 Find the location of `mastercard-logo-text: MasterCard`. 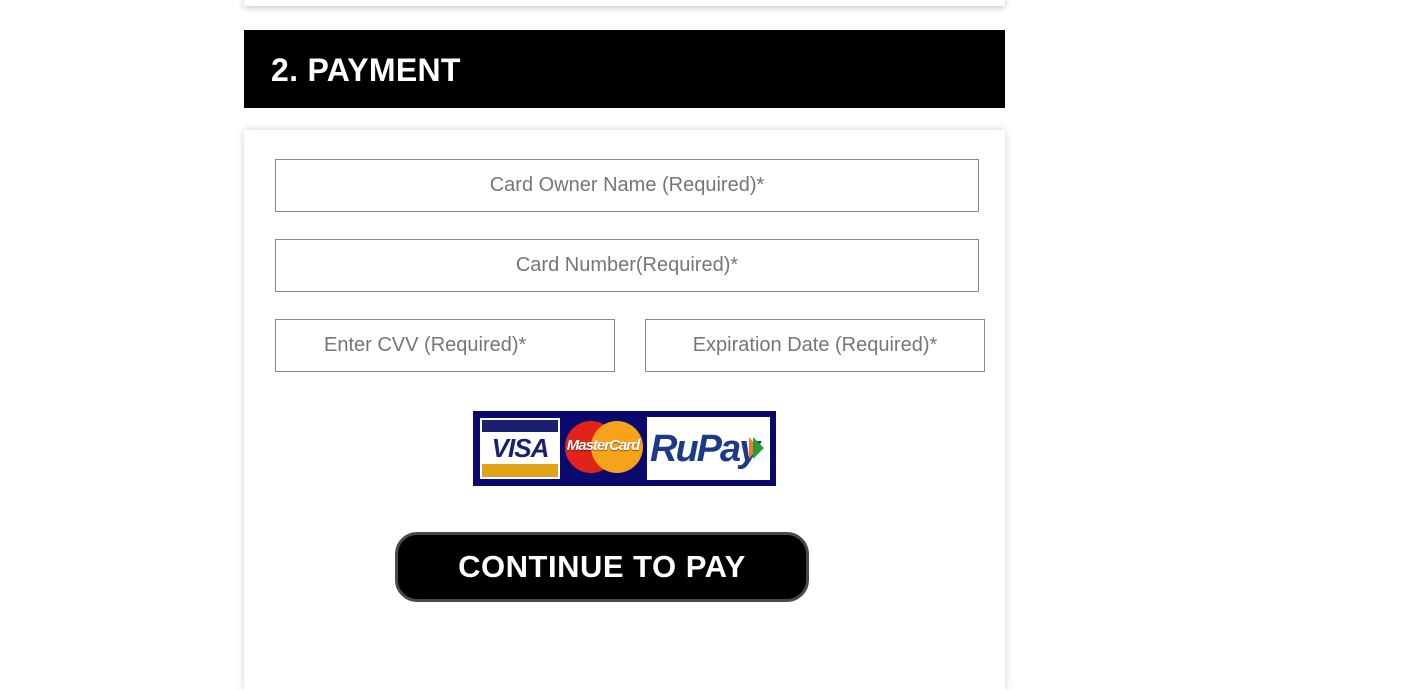

mastercard-logo-text: MasterCard is located at coordinates (603, 445).